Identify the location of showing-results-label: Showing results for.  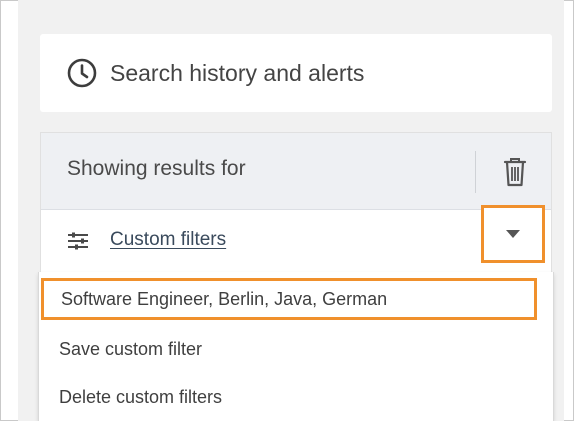
(156, 168).